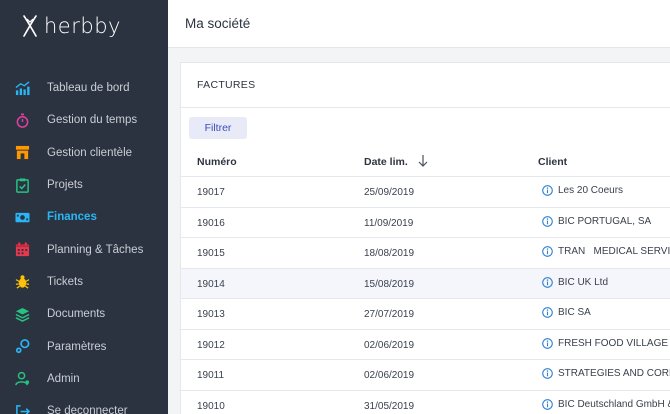 Image resolution: width=670 pixels, height=414 pixels. I want to click on column-header-client: Client, so click(552, 162).